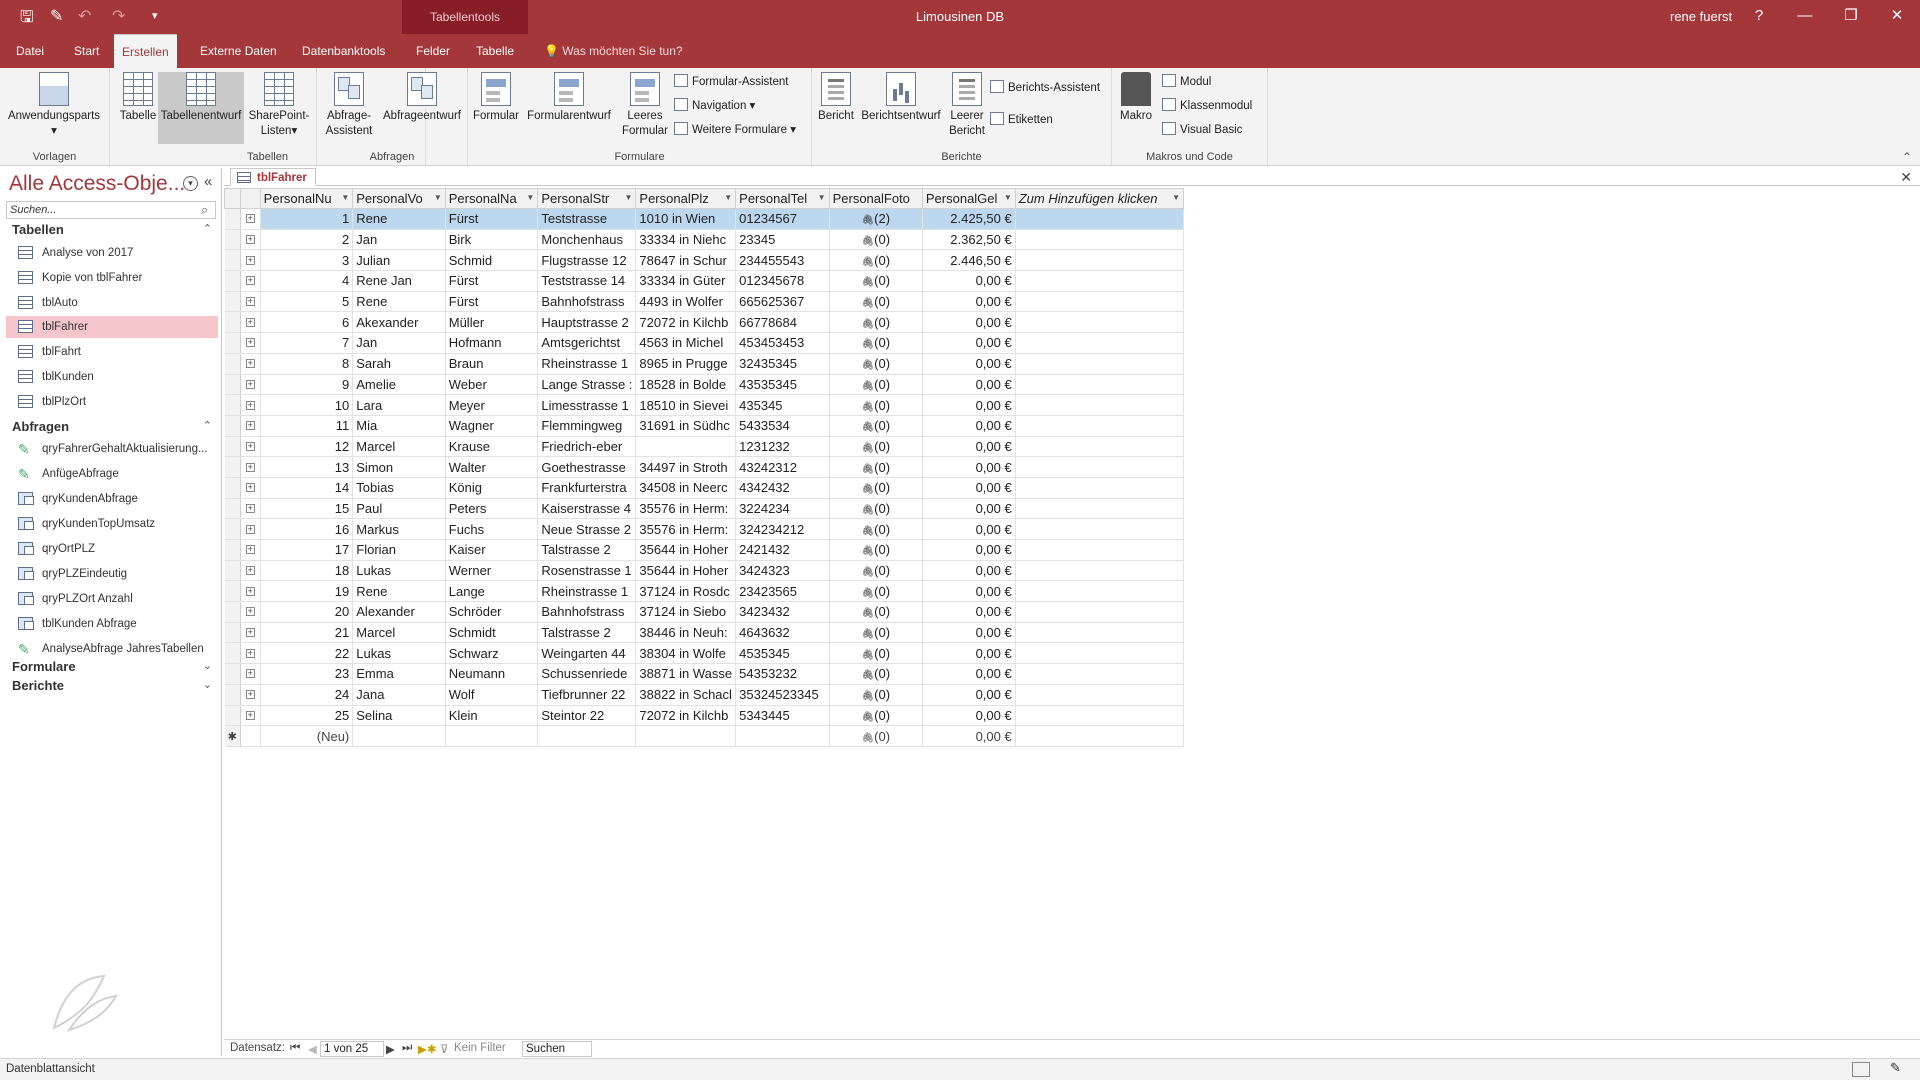 Image resolution: width=1920 pixels, height=1080 pixels. I want to click on plz-ort-cell: 8965 in Prugge, so click(686, 364).